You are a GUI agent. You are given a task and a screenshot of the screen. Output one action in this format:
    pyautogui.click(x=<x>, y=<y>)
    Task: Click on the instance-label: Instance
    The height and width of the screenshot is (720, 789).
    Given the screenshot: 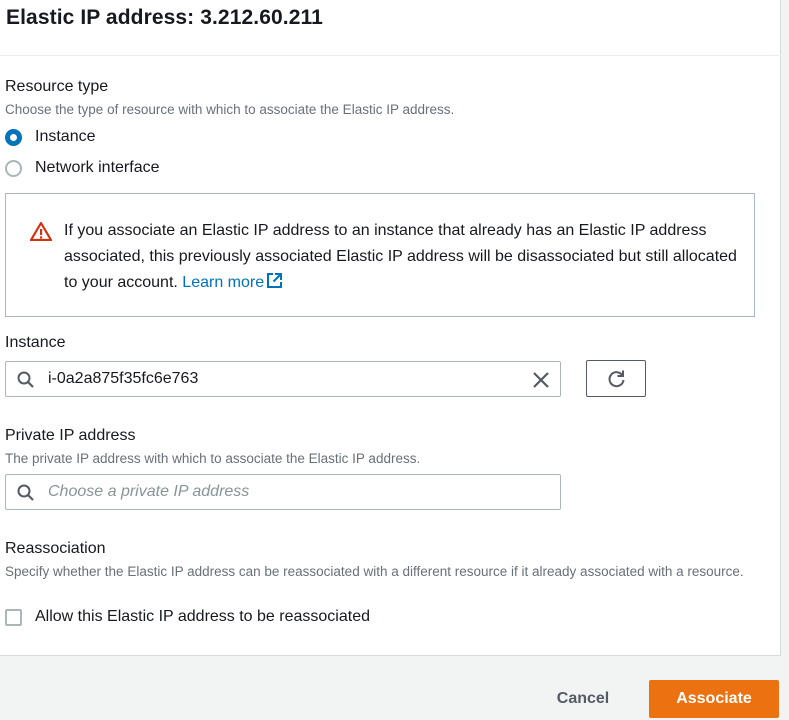 What is the action you would take?
    pyautogui.click(x=35, y=342)
    